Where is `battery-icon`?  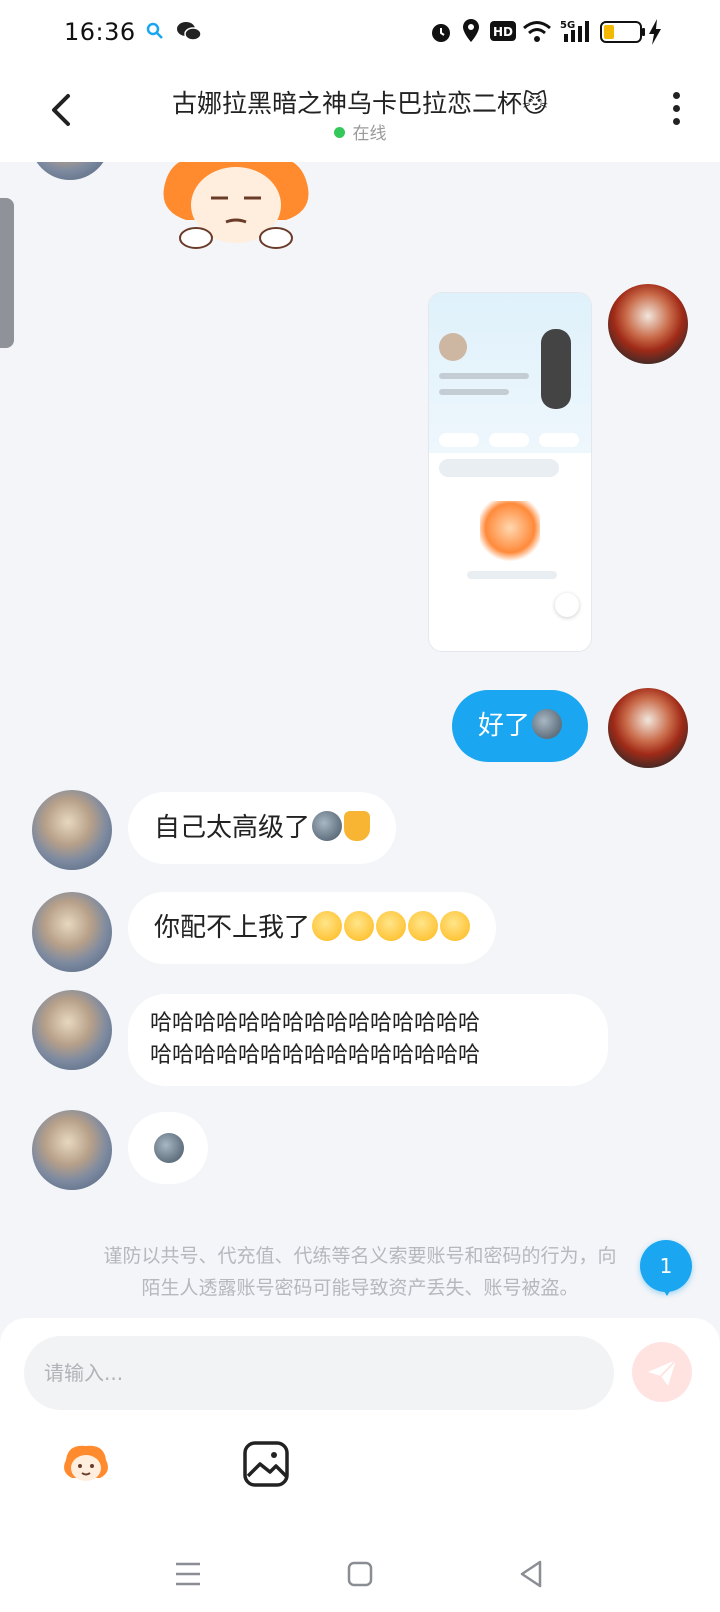
battery-icon is located at coordinates (622, 32).